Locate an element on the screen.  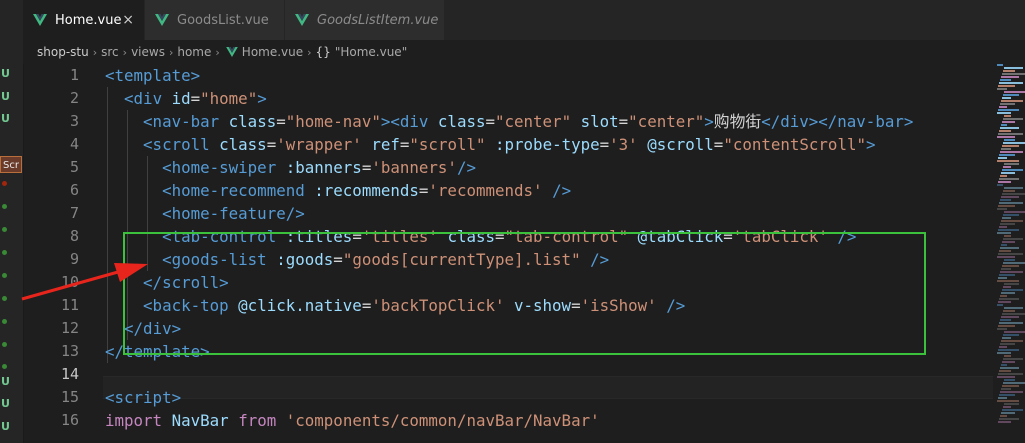
arrow-annotation-icon is located at coordinates (84, 282).